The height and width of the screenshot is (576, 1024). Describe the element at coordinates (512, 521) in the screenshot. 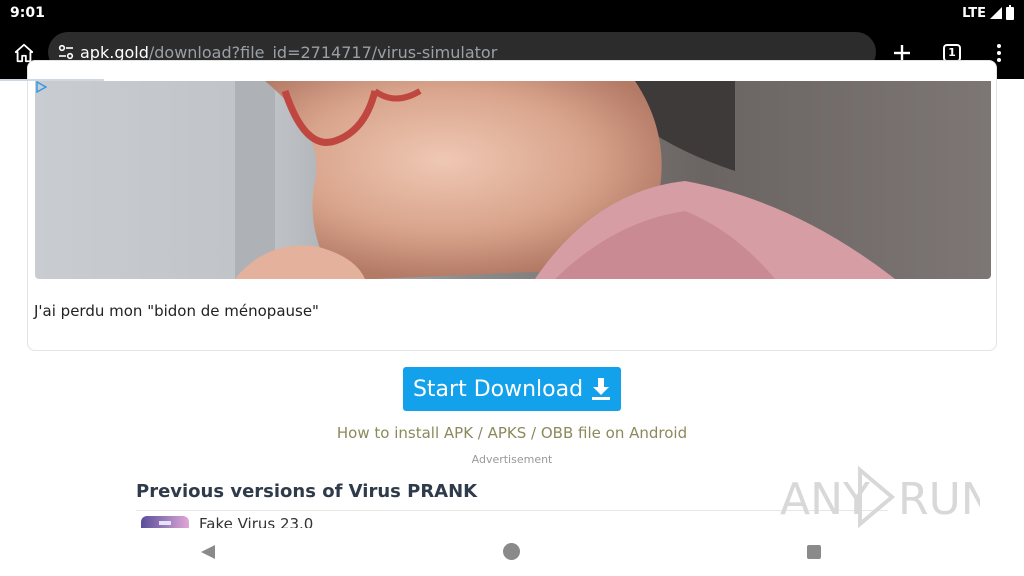

I see `version-list-item: Fake Virus 23.0` at that location.